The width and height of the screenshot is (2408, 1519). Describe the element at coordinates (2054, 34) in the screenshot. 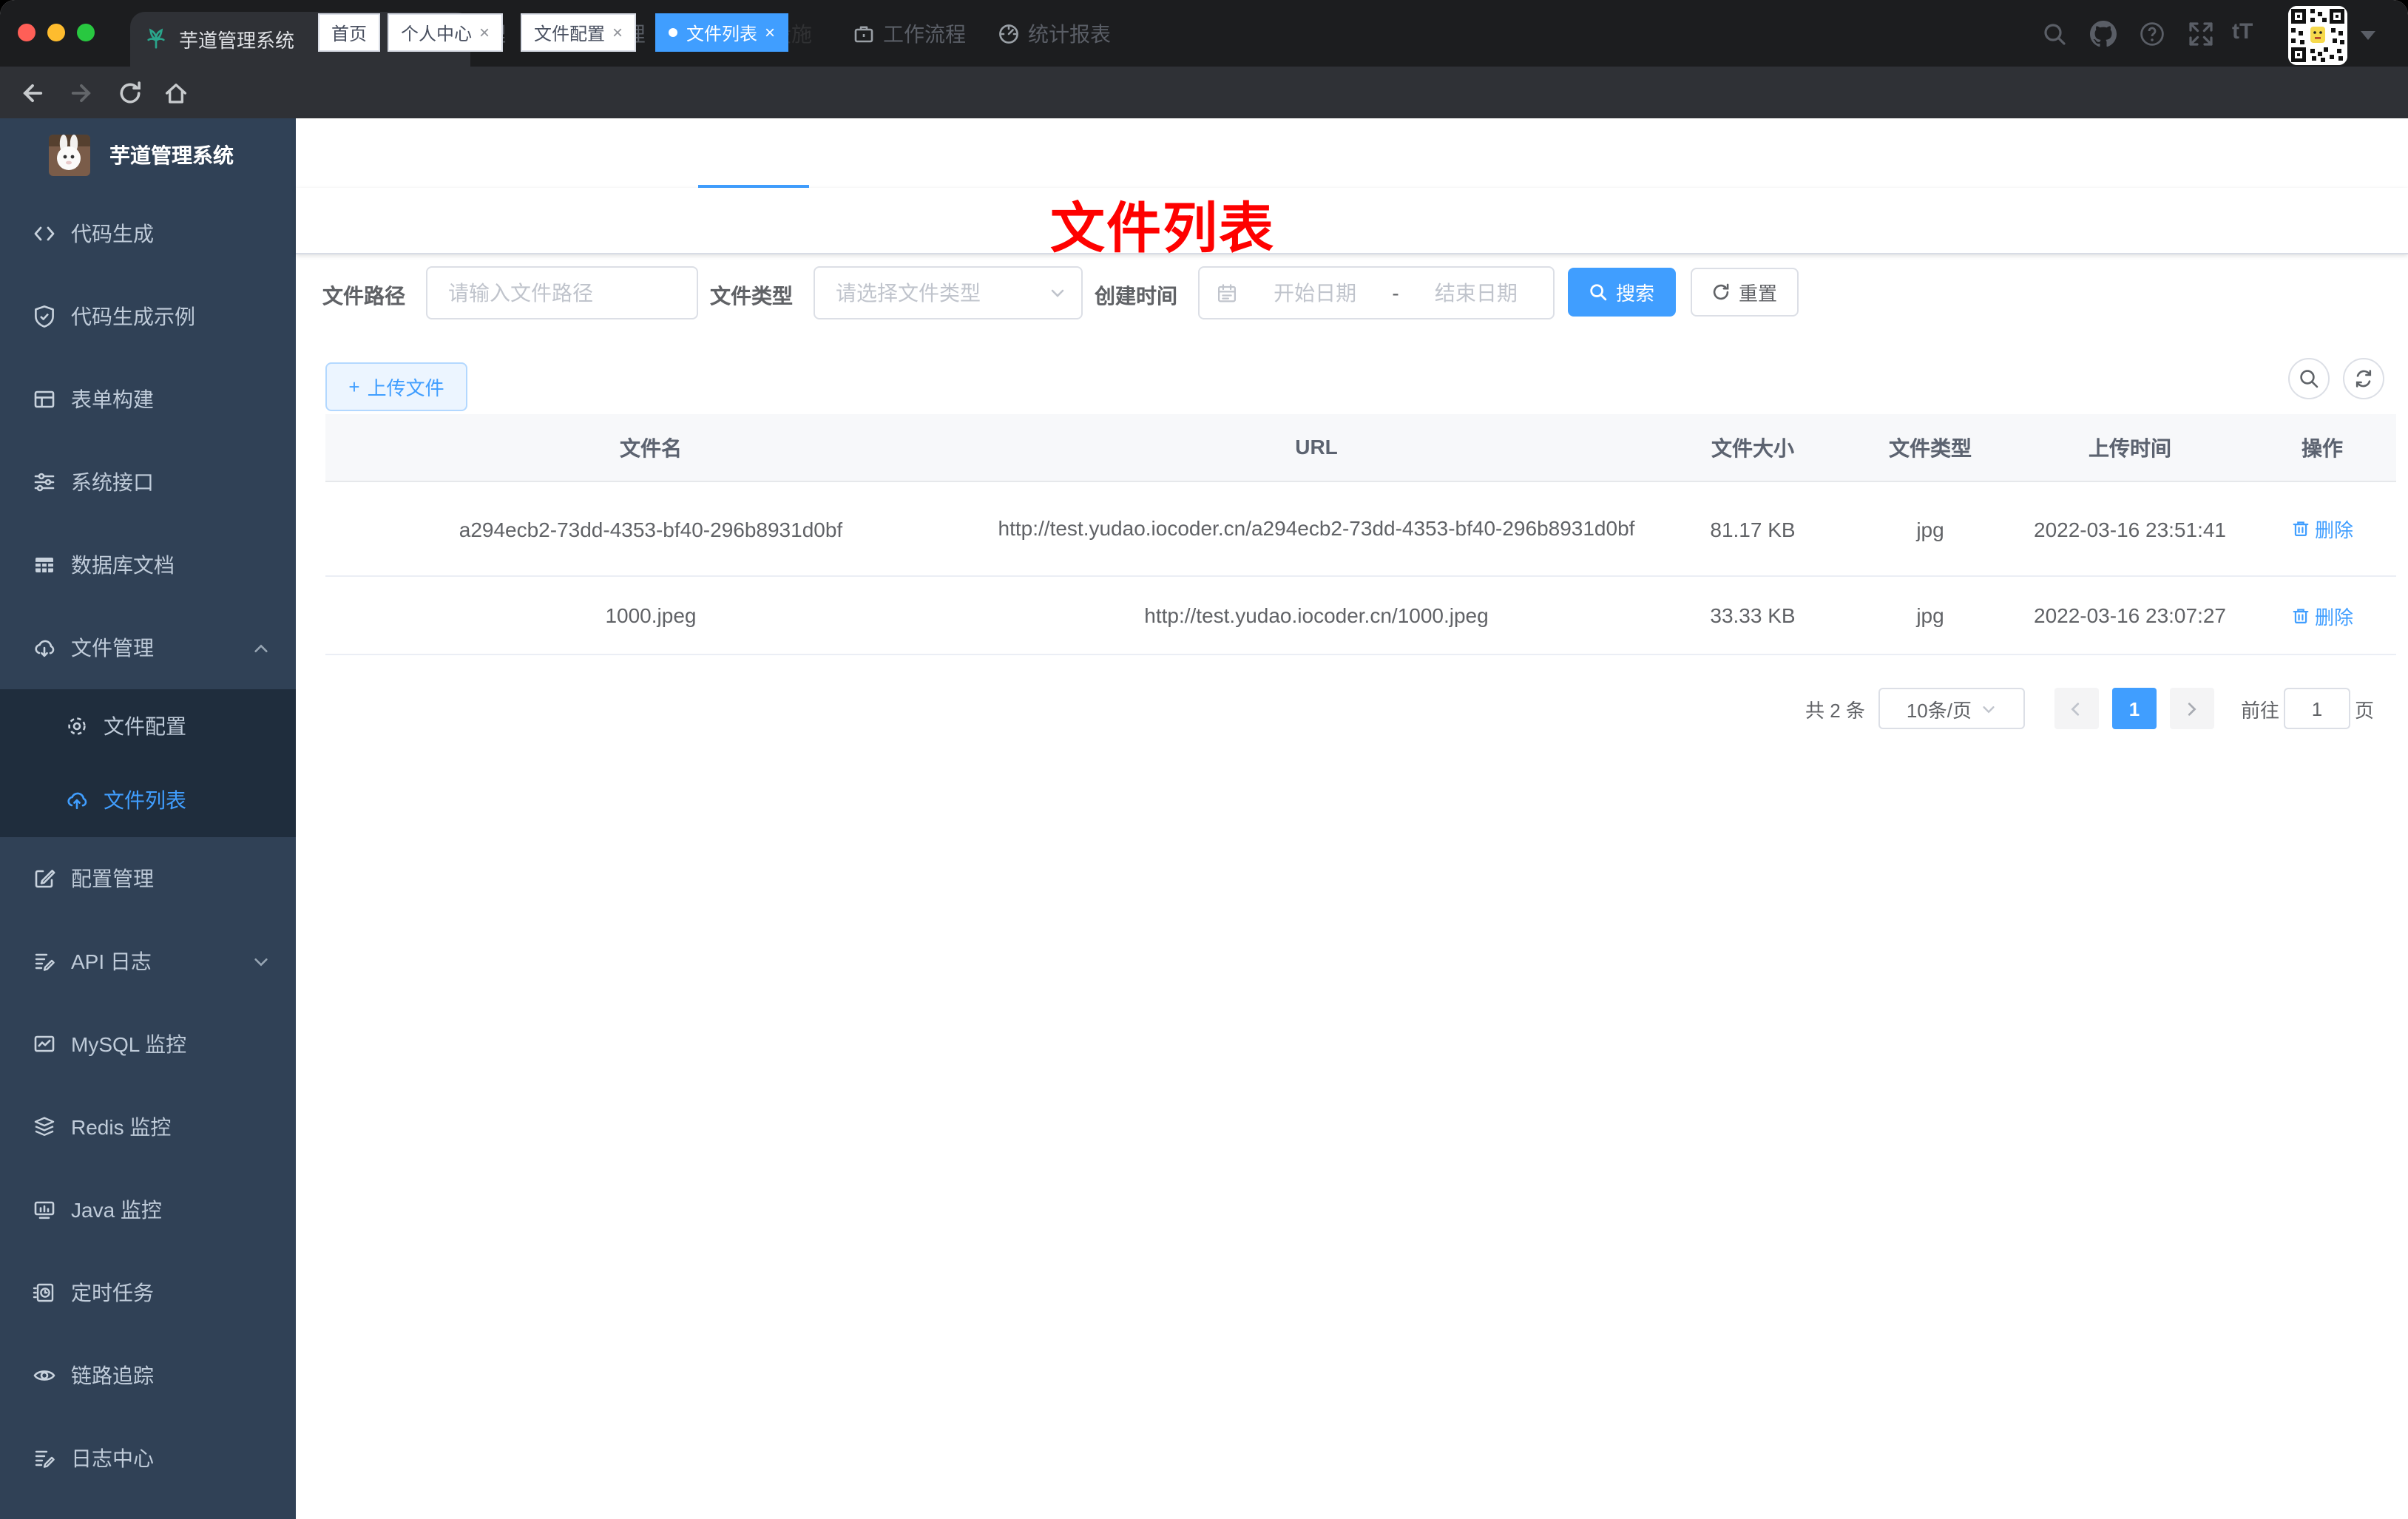

I see `header-search-icon` at that location.